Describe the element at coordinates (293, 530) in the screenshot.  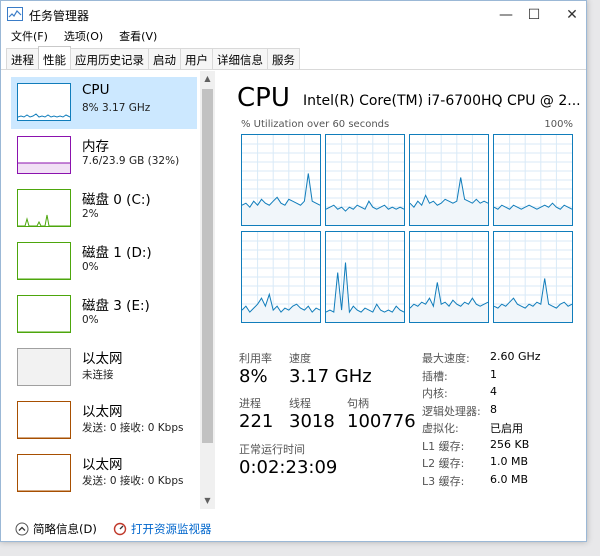
I see `footer-bar: 简略信息(D) 打开资源监视器` at that location.